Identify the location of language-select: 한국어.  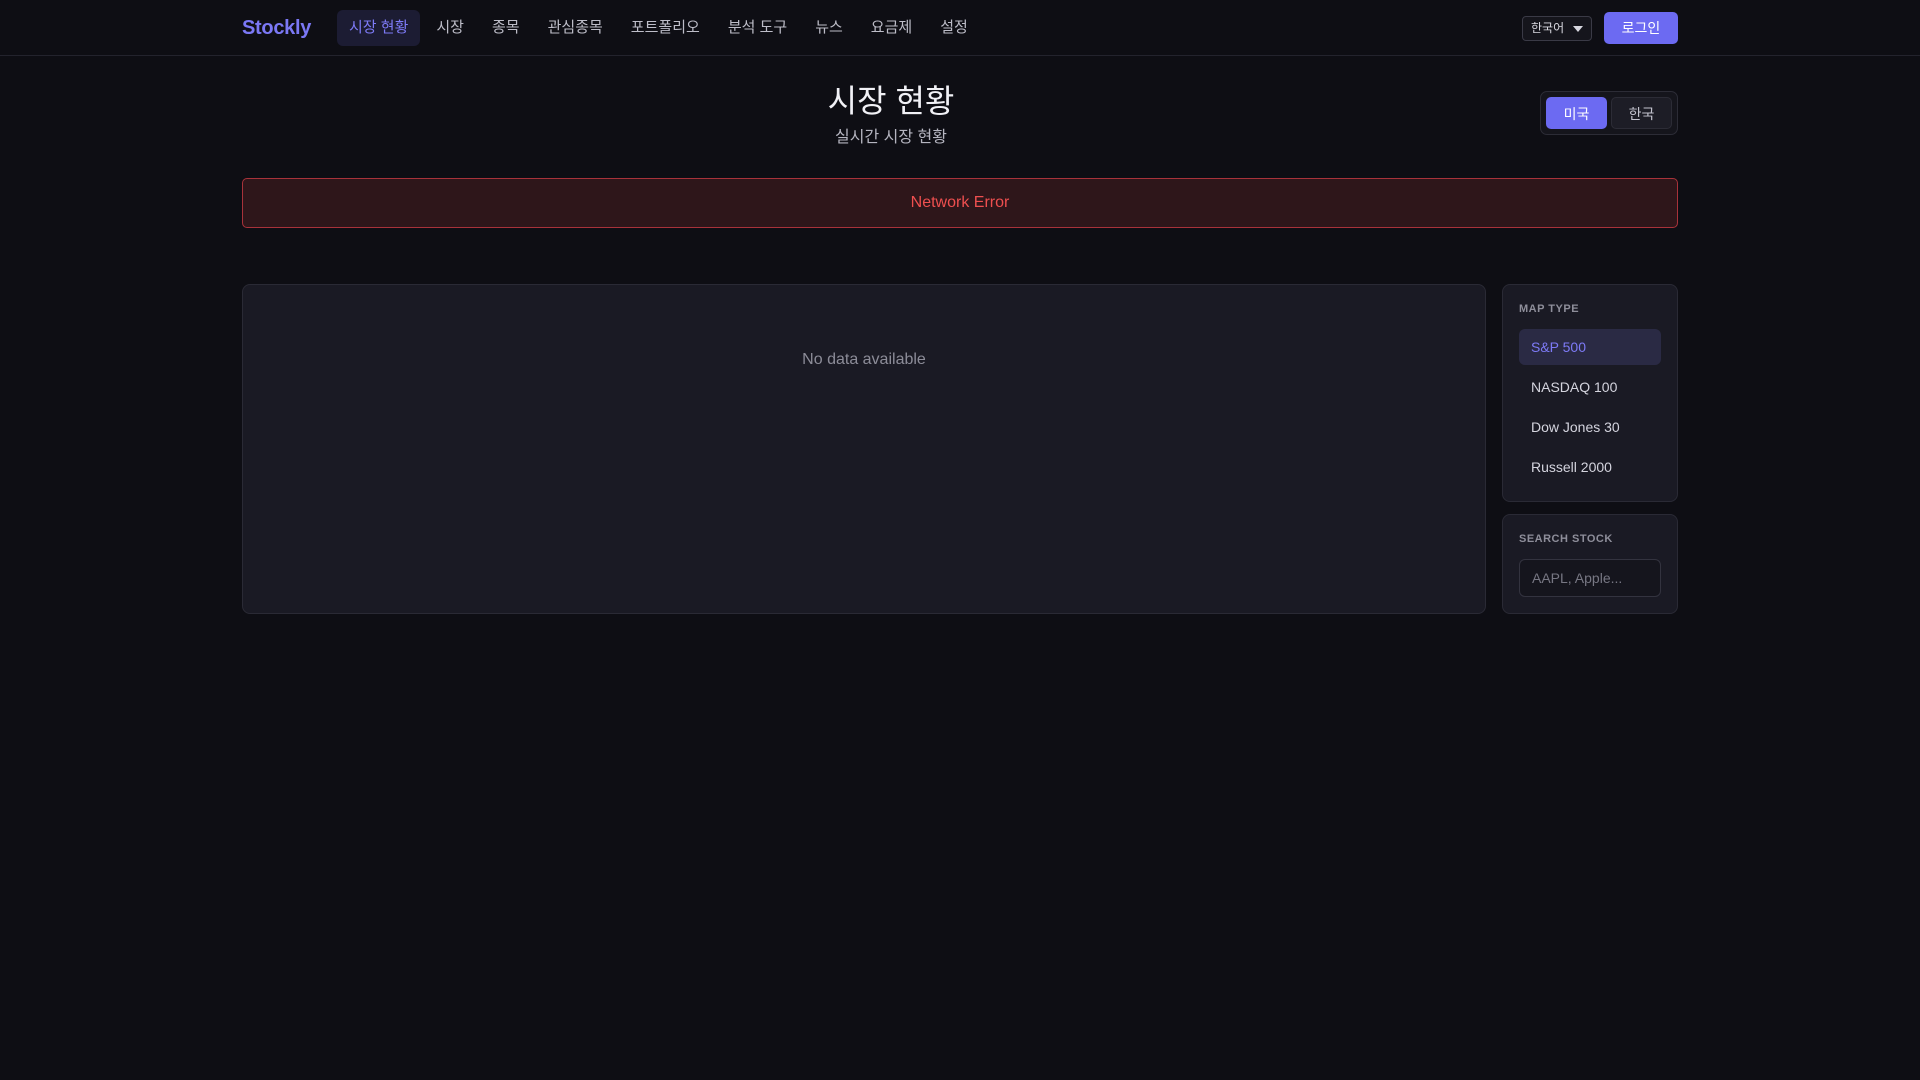
(1557, 28).